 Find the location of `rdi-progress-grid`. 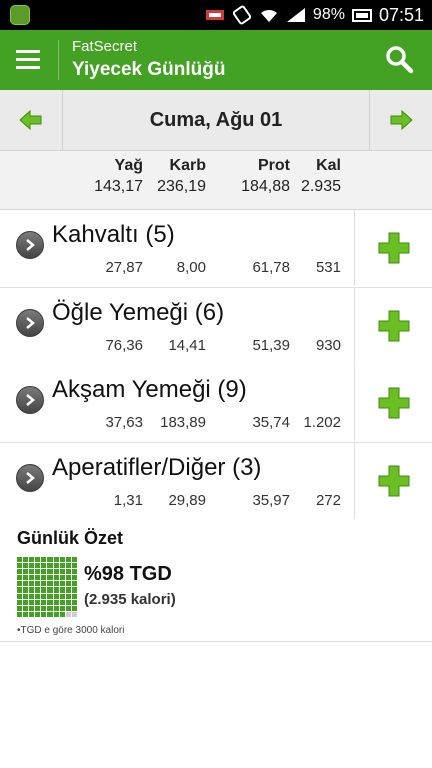

rdi-progress-grid is located at coordinates (47, 587).